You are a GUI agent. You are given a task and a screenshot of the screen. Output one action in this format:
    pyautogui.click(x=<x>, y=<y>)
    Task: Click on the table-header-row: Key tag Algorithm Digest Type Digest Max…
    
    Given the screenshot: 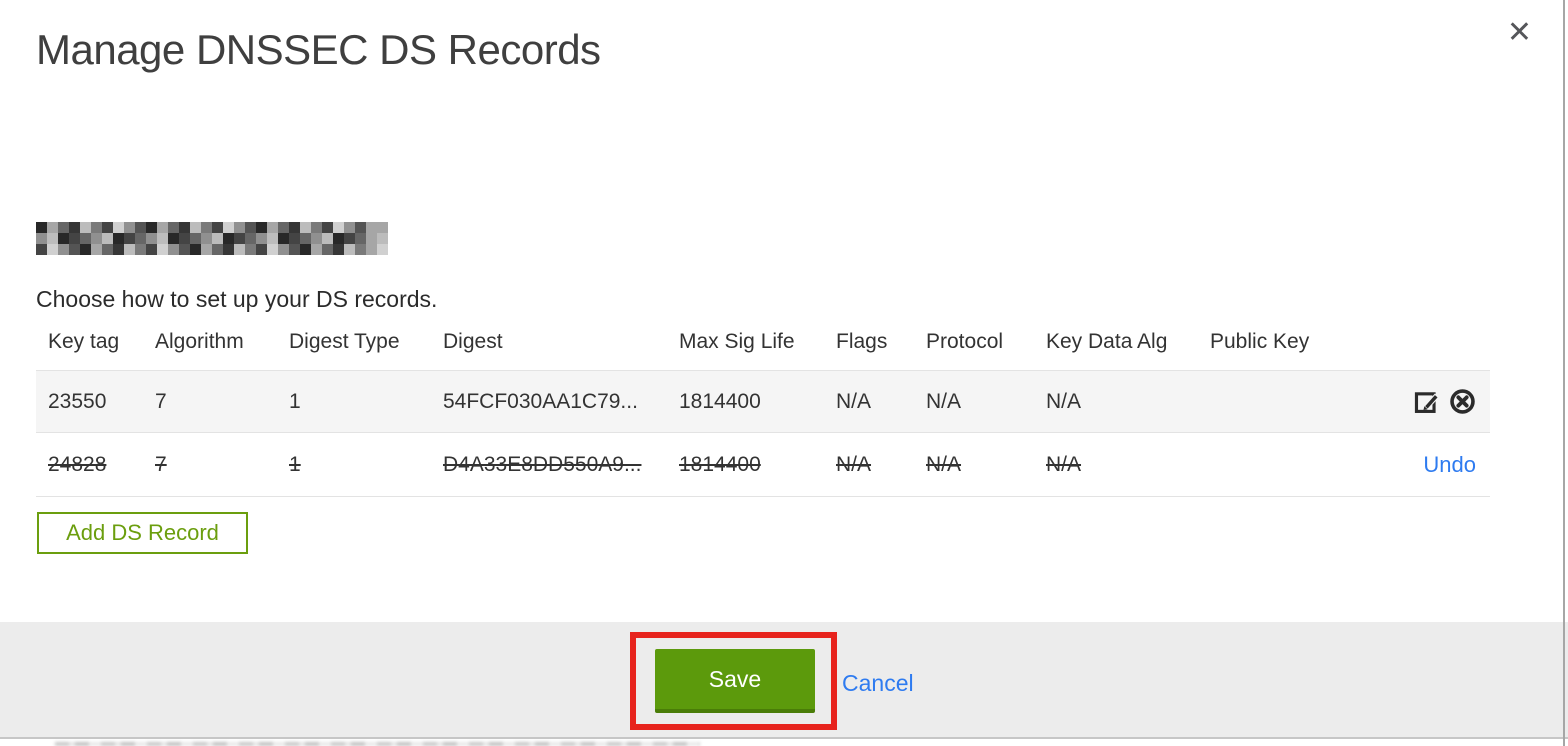 What is the action you would take?
    pyautogui.click(x=763, y=348)
    